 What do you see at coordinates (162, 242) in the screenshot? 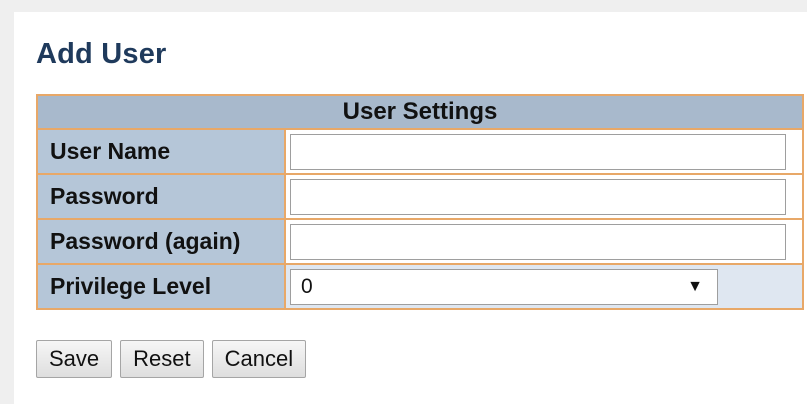
I see `password-again-label: Password (again)` at bounding box center [162, 242].